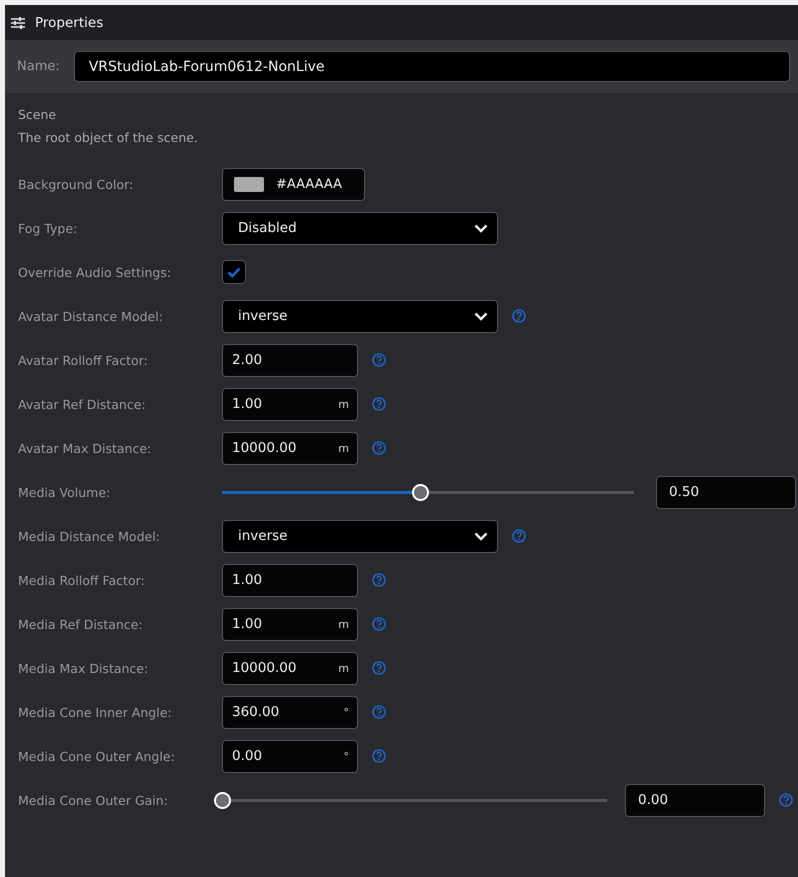 The height and width of the screenshot is (877, 798). What do you see at coordinates (69, 22) in the screenshot?
I see `panel-title: Properties` at bounding box center [69, 22].